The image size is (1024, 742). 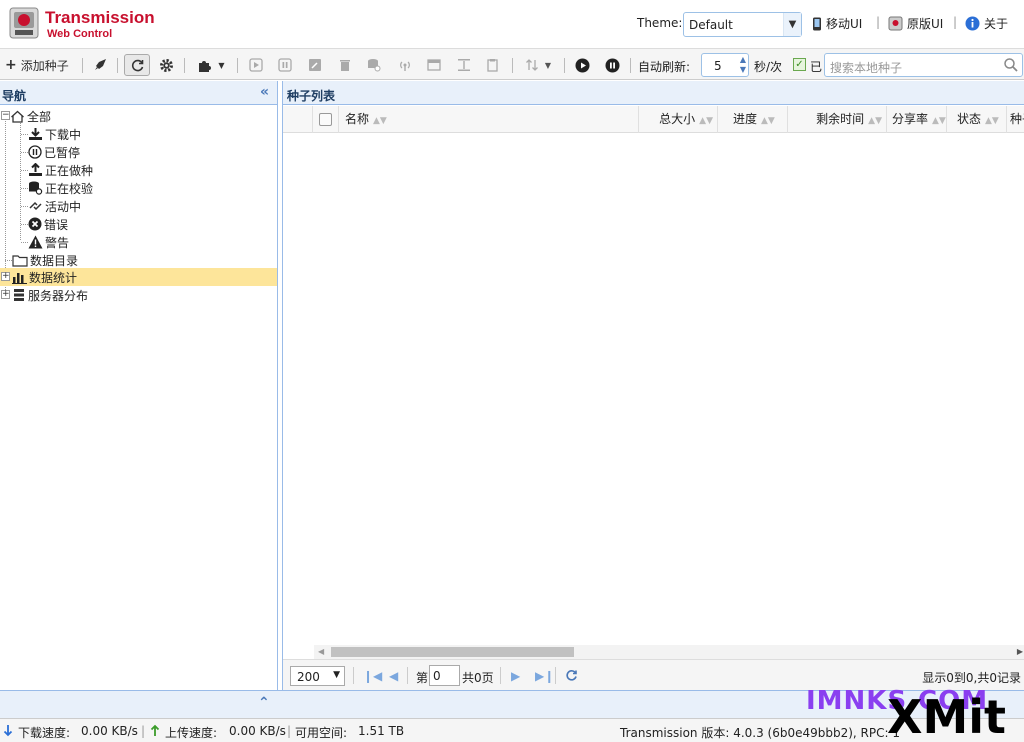 What do you see at coordinates (37, 65) in the screenshot?
I see `add-torrent-button: + 添加种子` at bounding box center [37, 65].